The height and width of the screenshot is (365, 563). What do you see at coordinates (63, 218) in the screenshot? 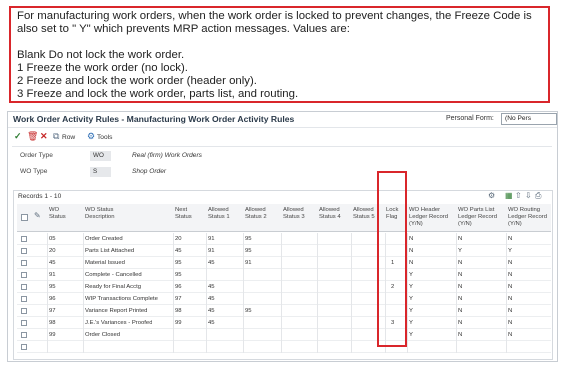
I see `col-header-wo-status: WO Status` at bounding box center [63, 218].